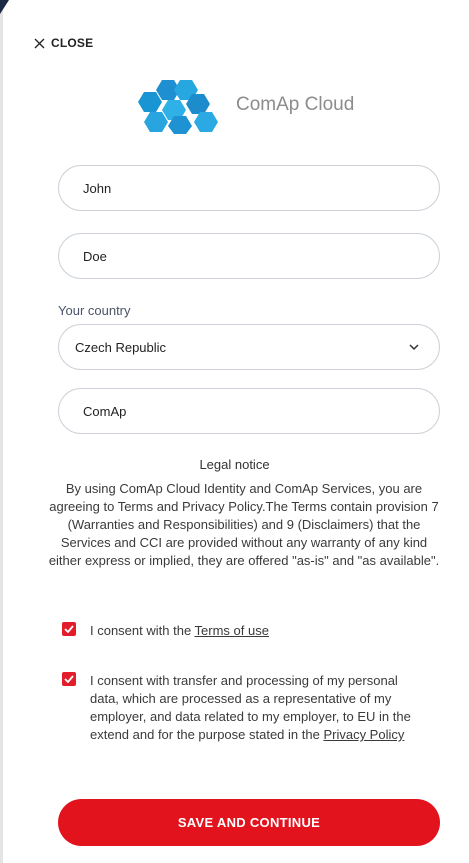 This screenshot has height=863, width=469. I want to click on close-button: CLOSE, so click(63, 43).